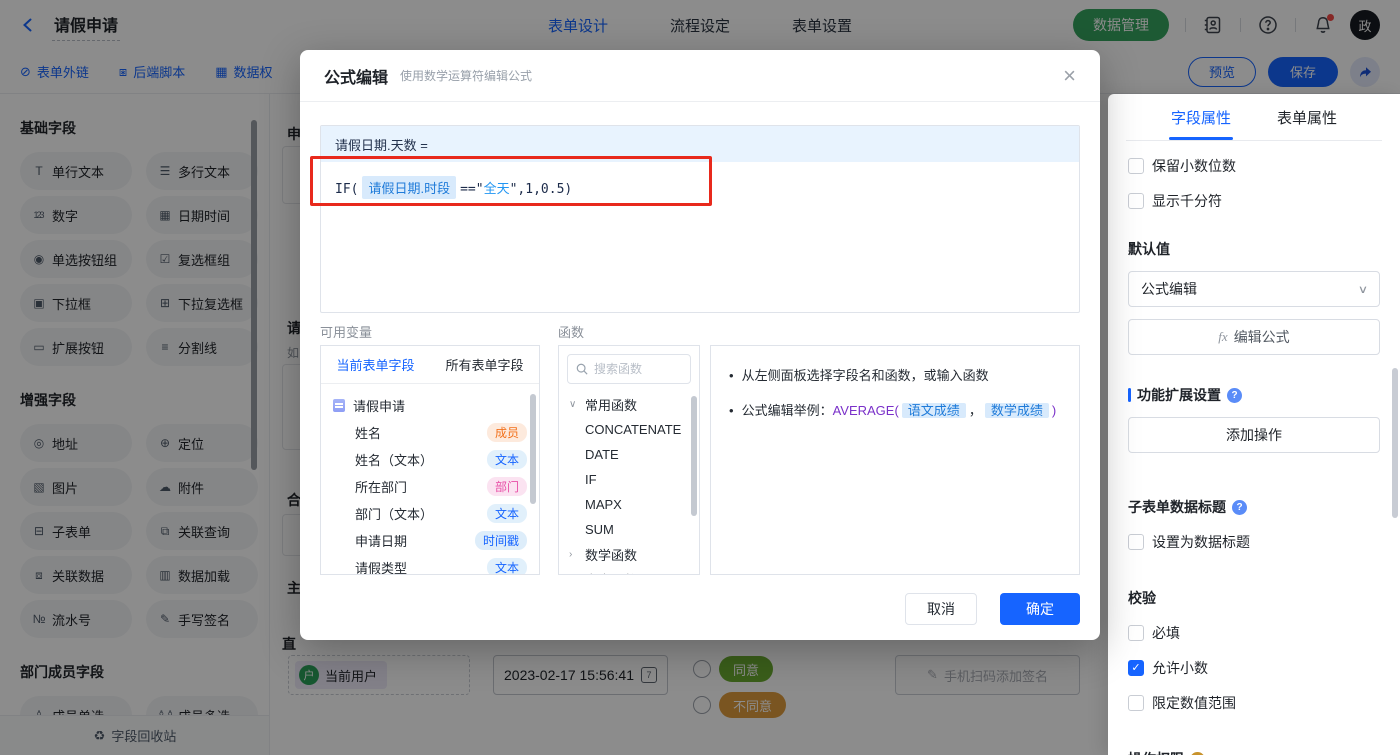 This screenshot has width=1400, height=755. Describe the element at coordinates (859, 375) in the screenshot. I see `tip-line: • 从左侧面板选择字段名和函数，或输入函数` at that location.